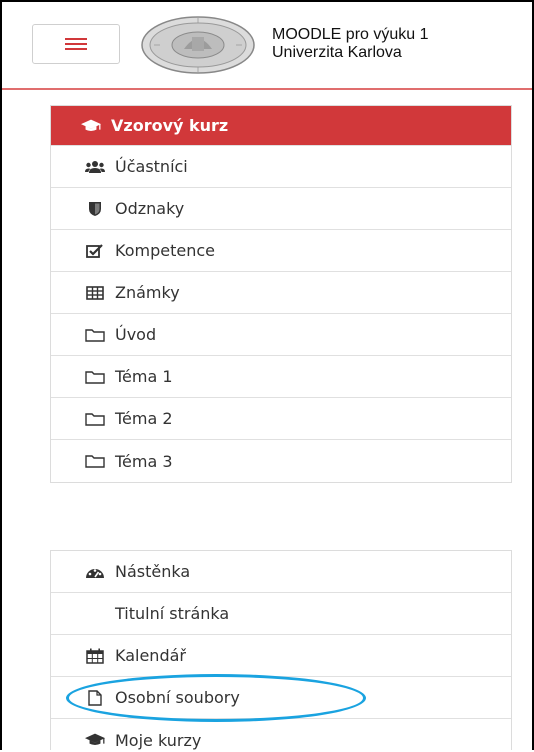  I want to click on nav-item-label: Moje kurzy, so click(158, 740).